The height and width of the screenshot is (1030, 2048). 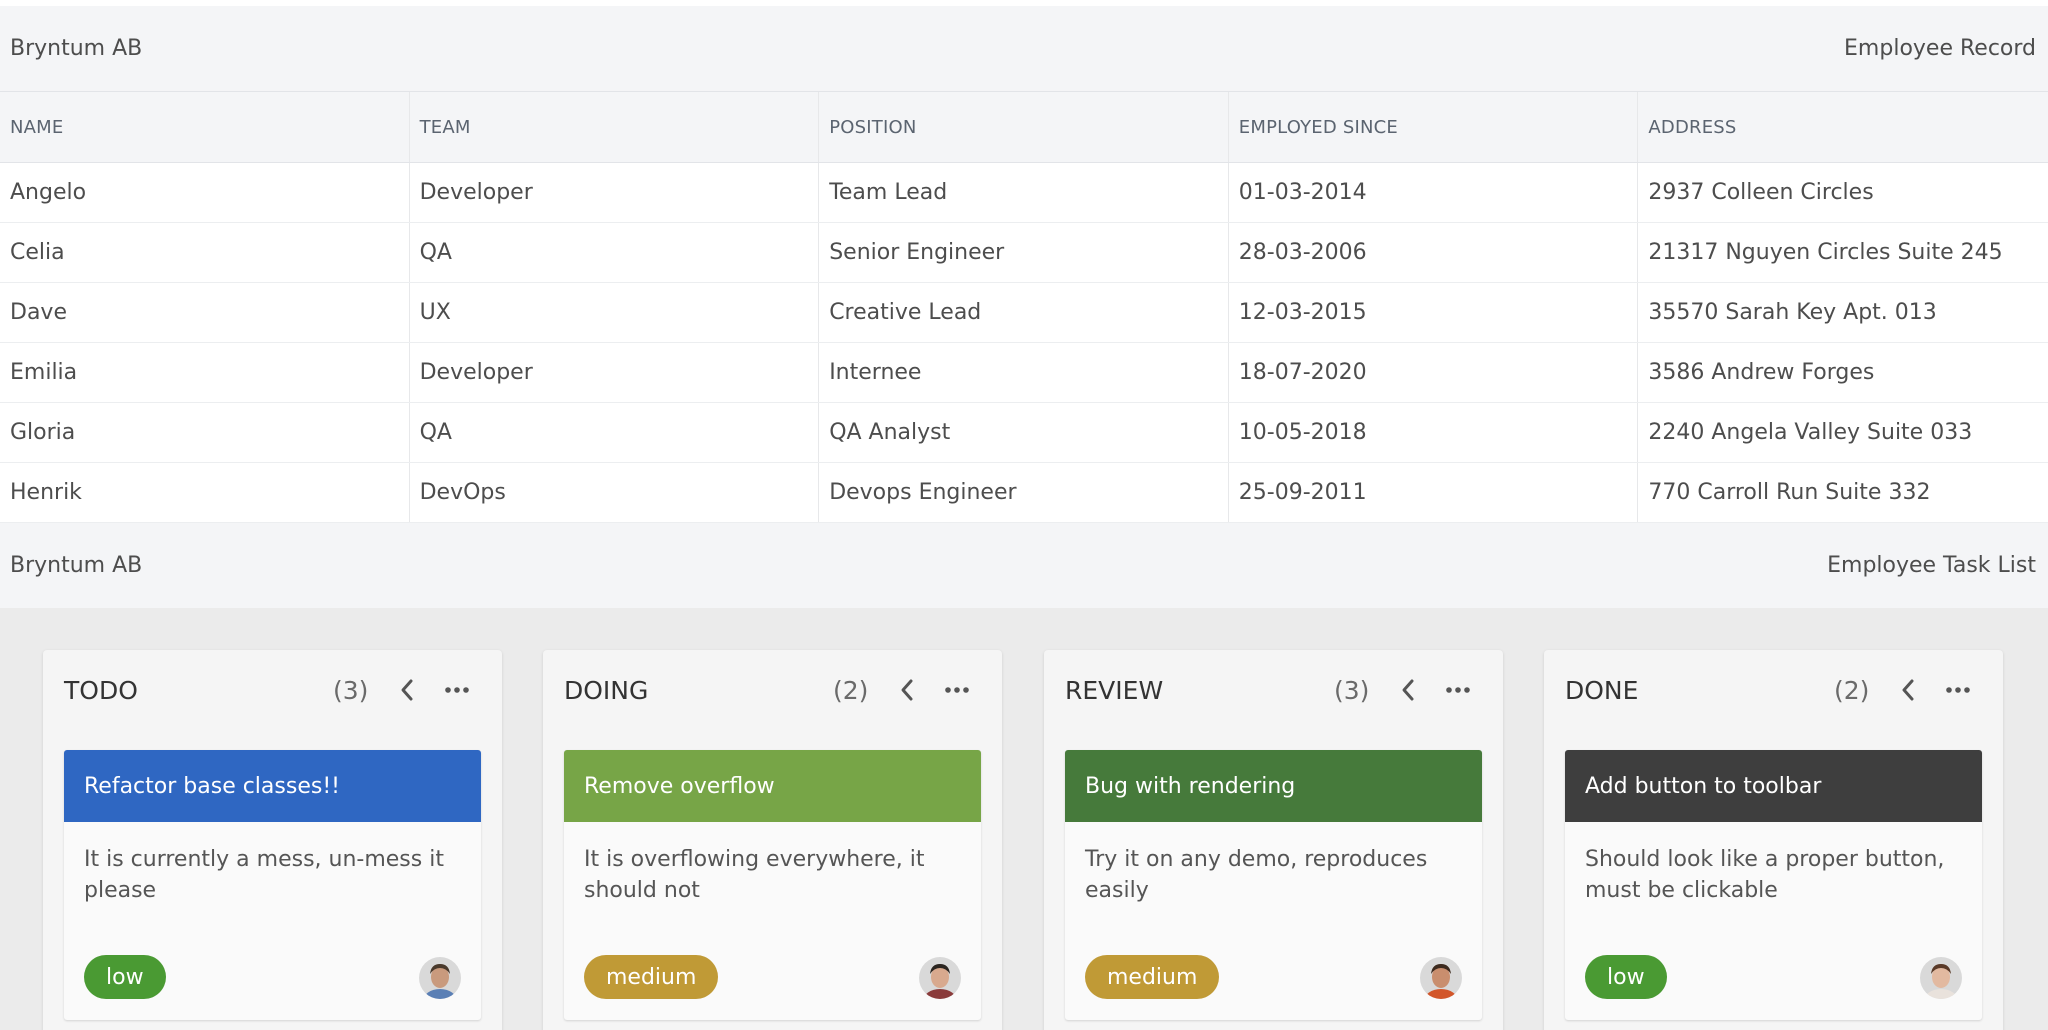 What do you see at coordinates (615, 127) in the screenshot?
I see `column-header-team: TEAM` at bounding box center [615, 127].